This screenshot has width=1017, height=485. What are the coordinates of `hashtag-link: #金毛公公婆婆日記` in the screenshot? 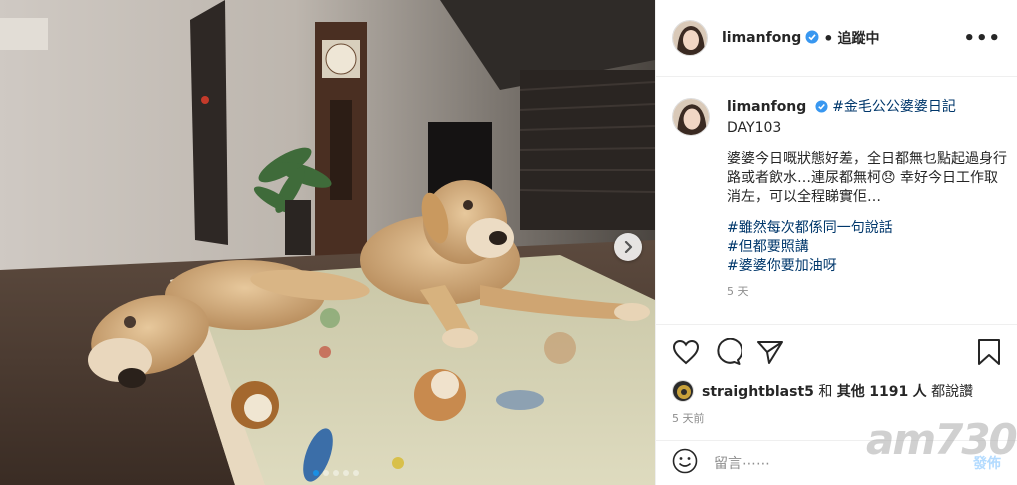 It's located at (894, 107).